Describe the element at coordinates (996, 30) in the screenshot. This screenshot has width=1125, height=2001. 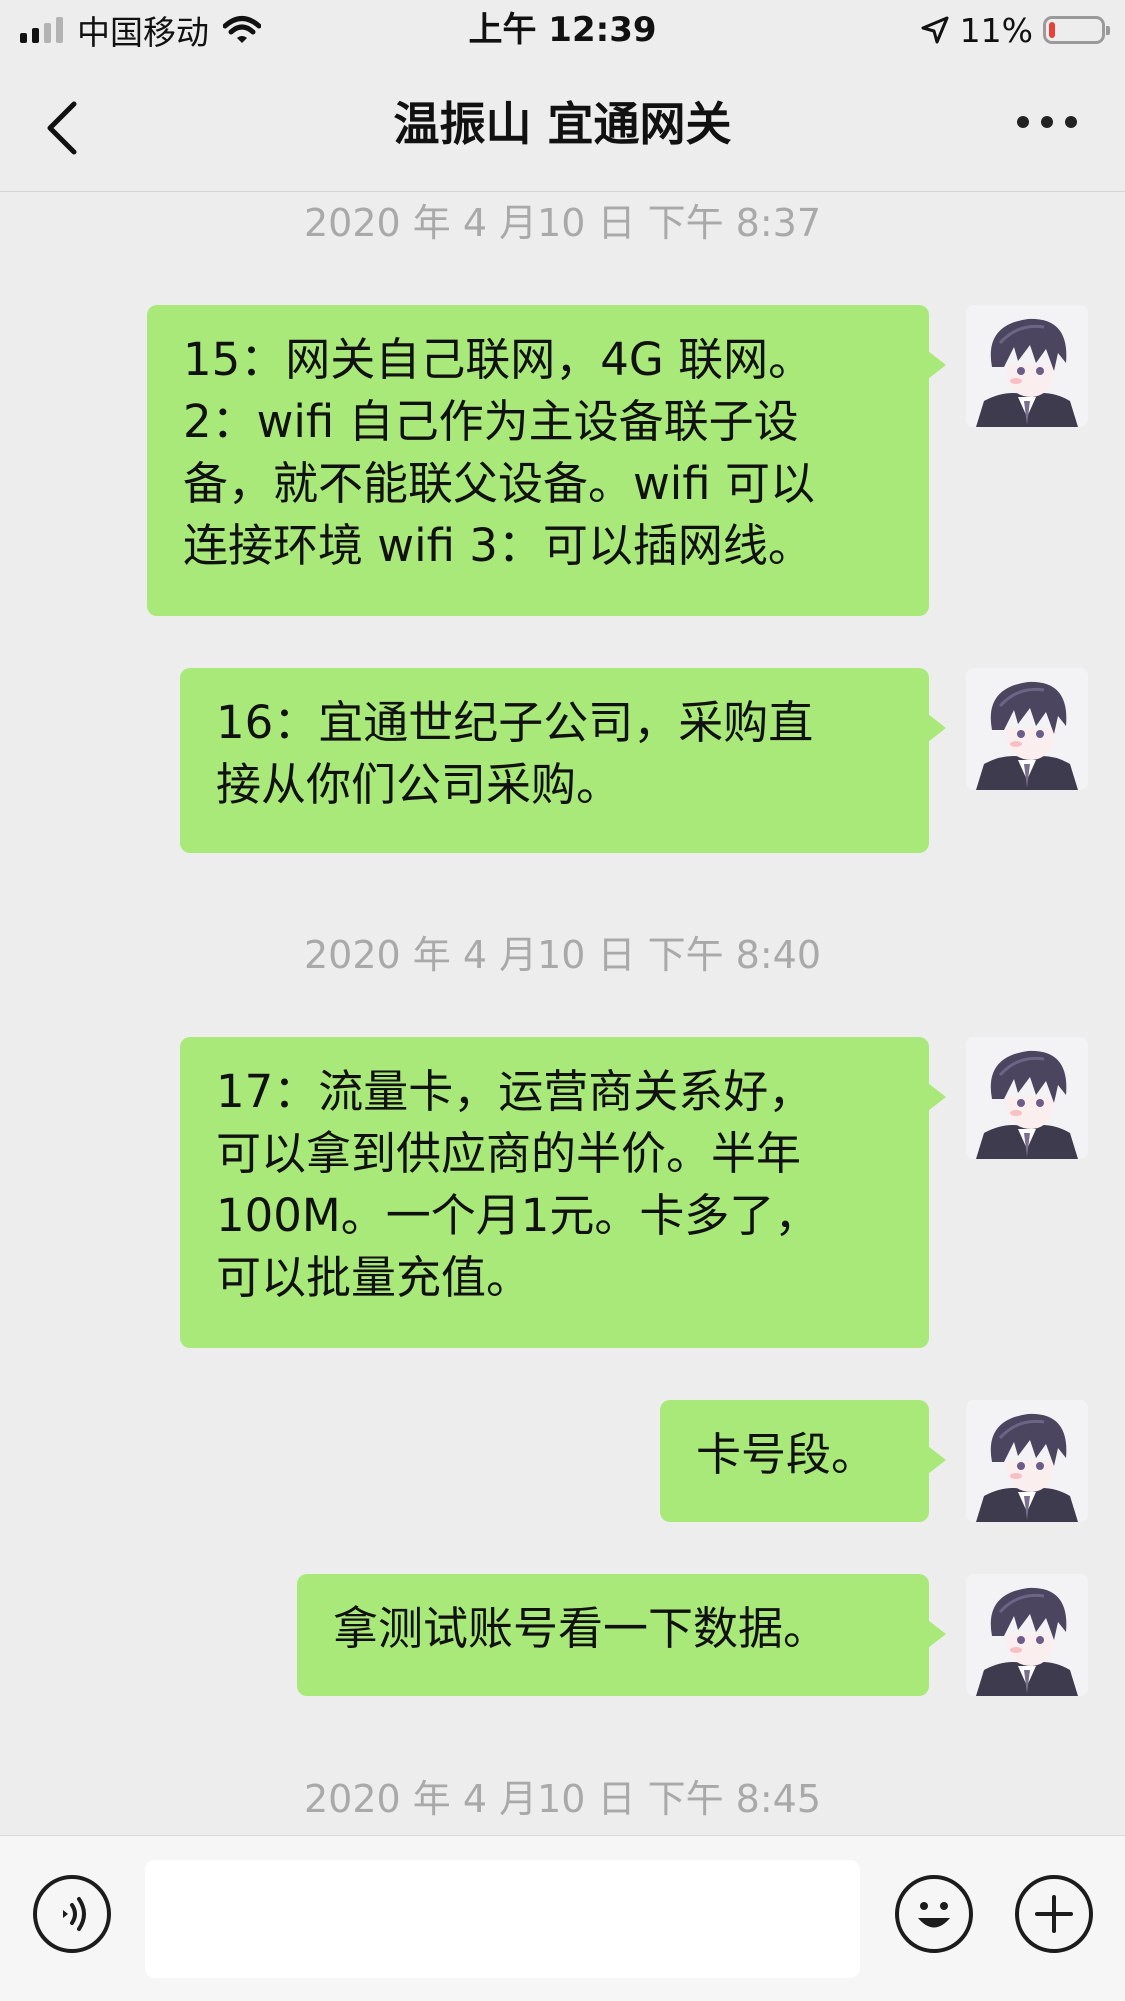
I see `battery-percentage: 11%` at that location.